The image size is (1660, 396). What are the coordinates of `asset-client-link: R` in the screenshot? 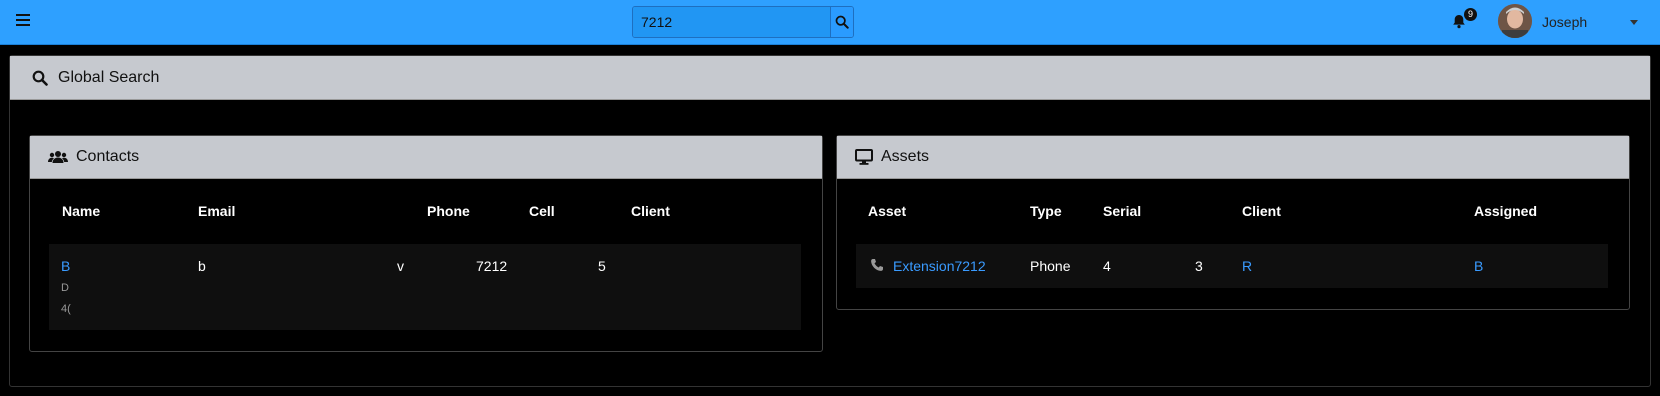 It's located at (1247, 266).